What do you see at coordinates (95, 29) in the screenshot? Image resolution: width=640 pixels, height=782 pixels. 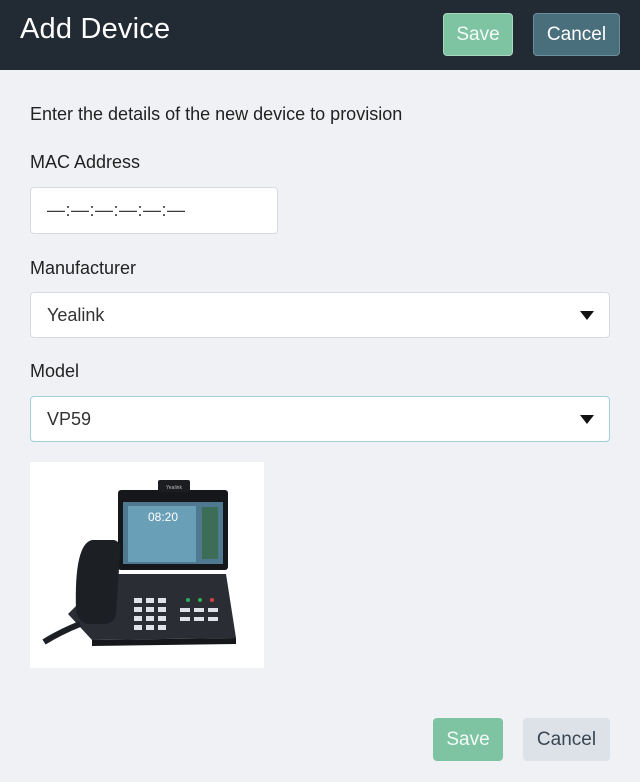 I see `page-title: Add Device` at bounding box center [95, 29].